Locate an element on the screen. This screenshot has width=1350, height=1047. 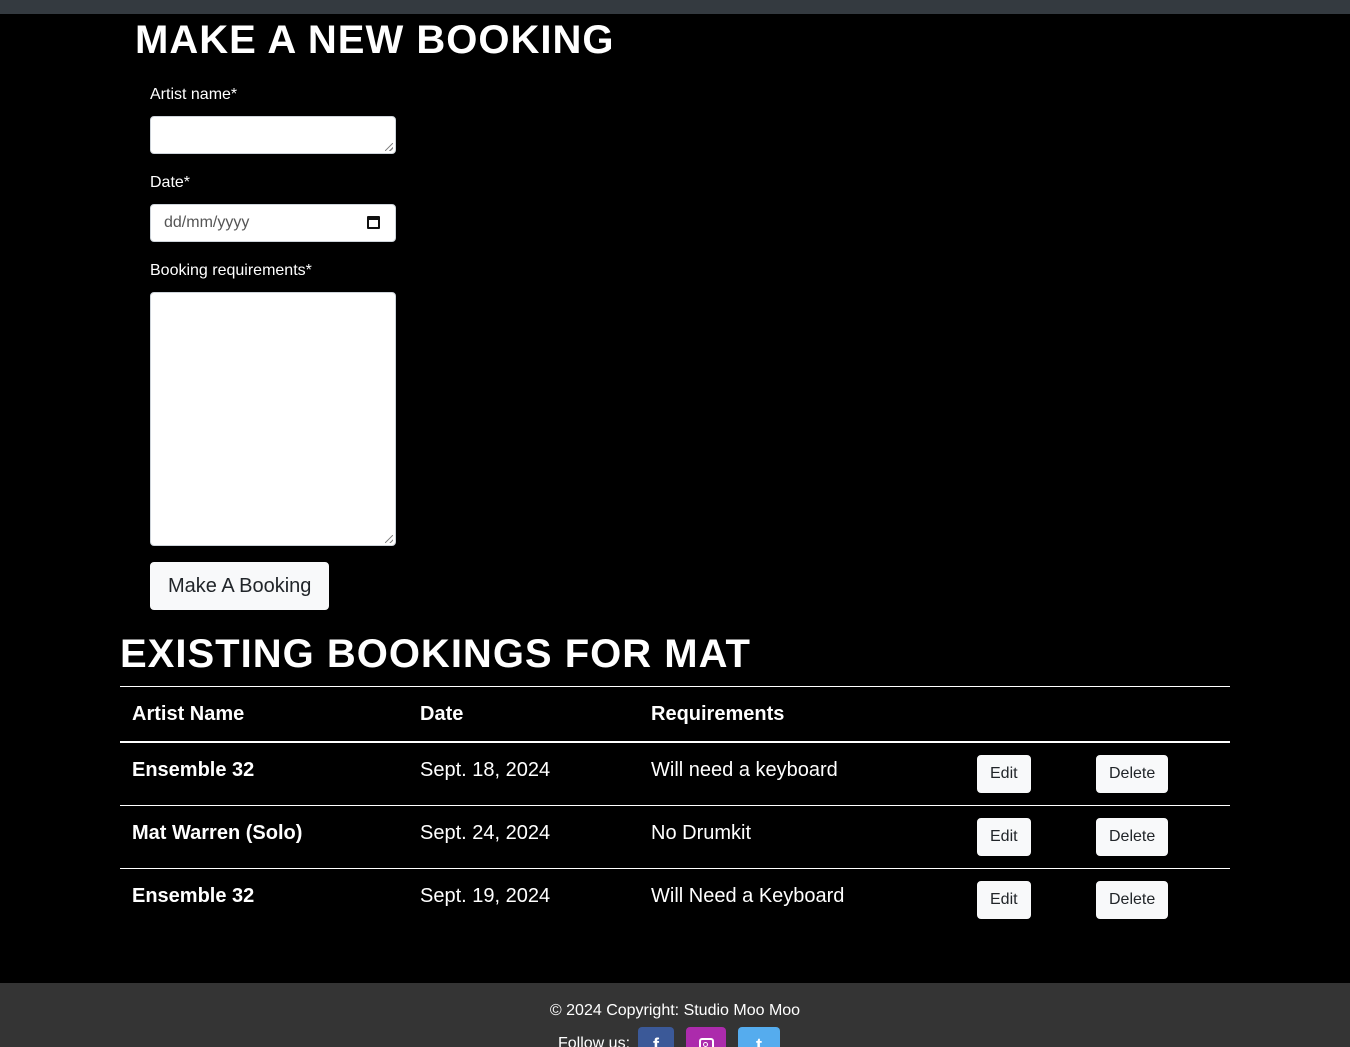
instagram-icon is located at coordinates (706, 1037).